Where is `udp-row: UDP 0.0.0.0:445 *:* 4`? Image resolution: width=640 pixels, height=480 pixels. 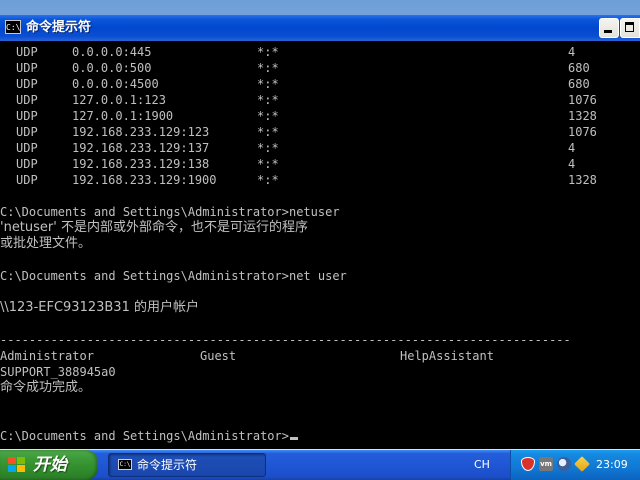 udp-row: UDP 0.0.0.0:445 *:* 4 is located at coordinates (320, 52).